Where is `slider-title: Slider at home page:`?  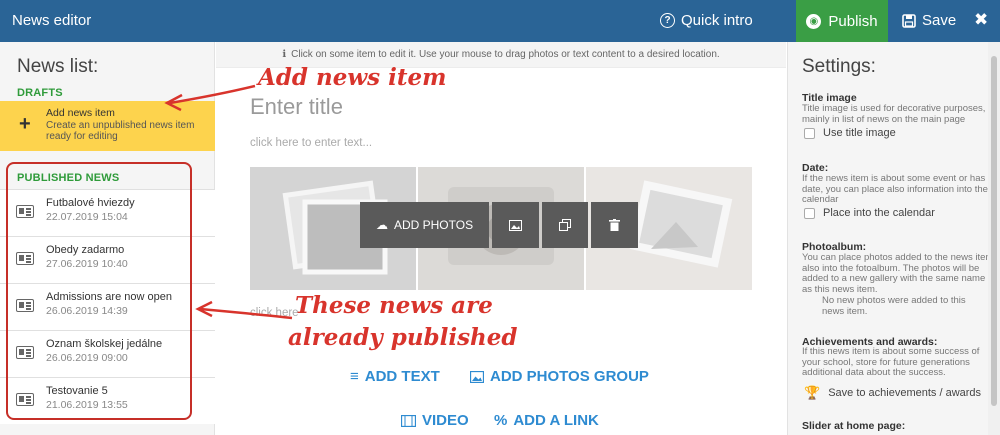
slider-title: Slider at home page: is located at coordinates (854, 426).